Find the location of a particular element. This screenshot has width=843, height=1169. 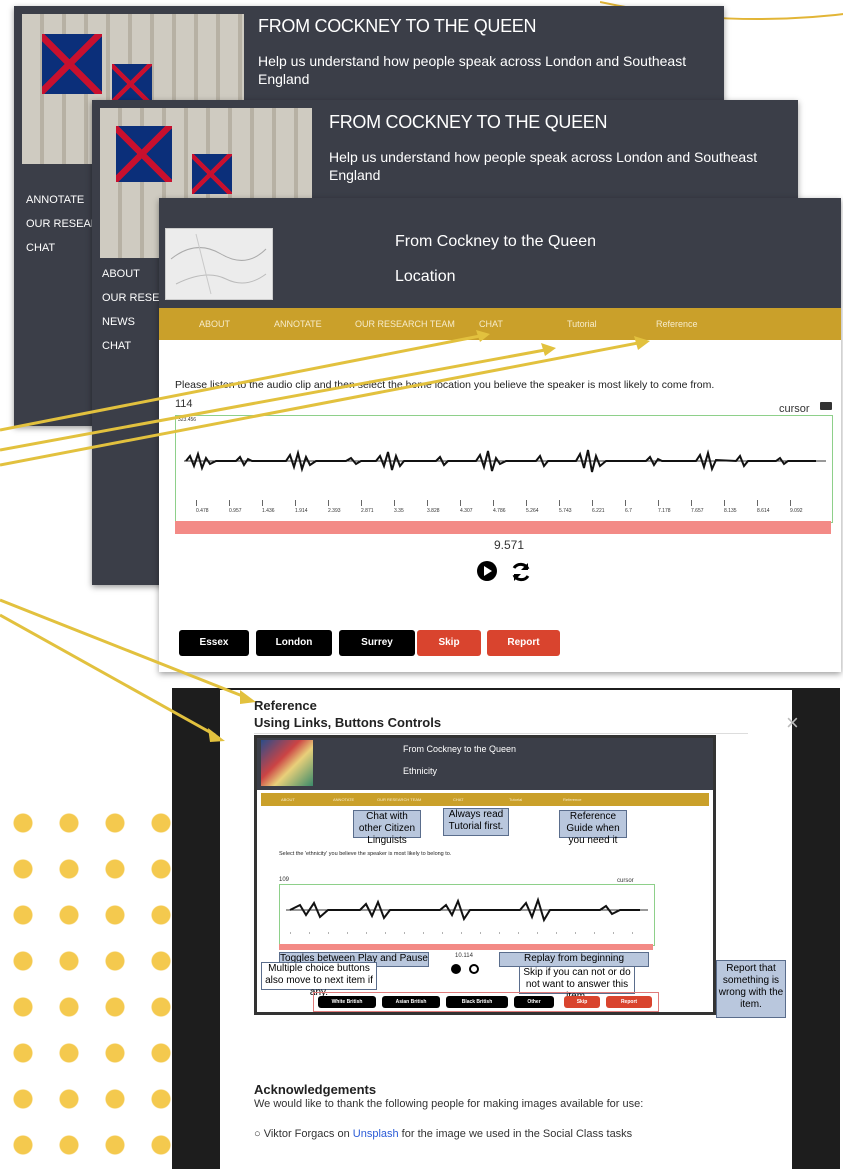

arrow-modal-guide is located at coordinates (108, 675).